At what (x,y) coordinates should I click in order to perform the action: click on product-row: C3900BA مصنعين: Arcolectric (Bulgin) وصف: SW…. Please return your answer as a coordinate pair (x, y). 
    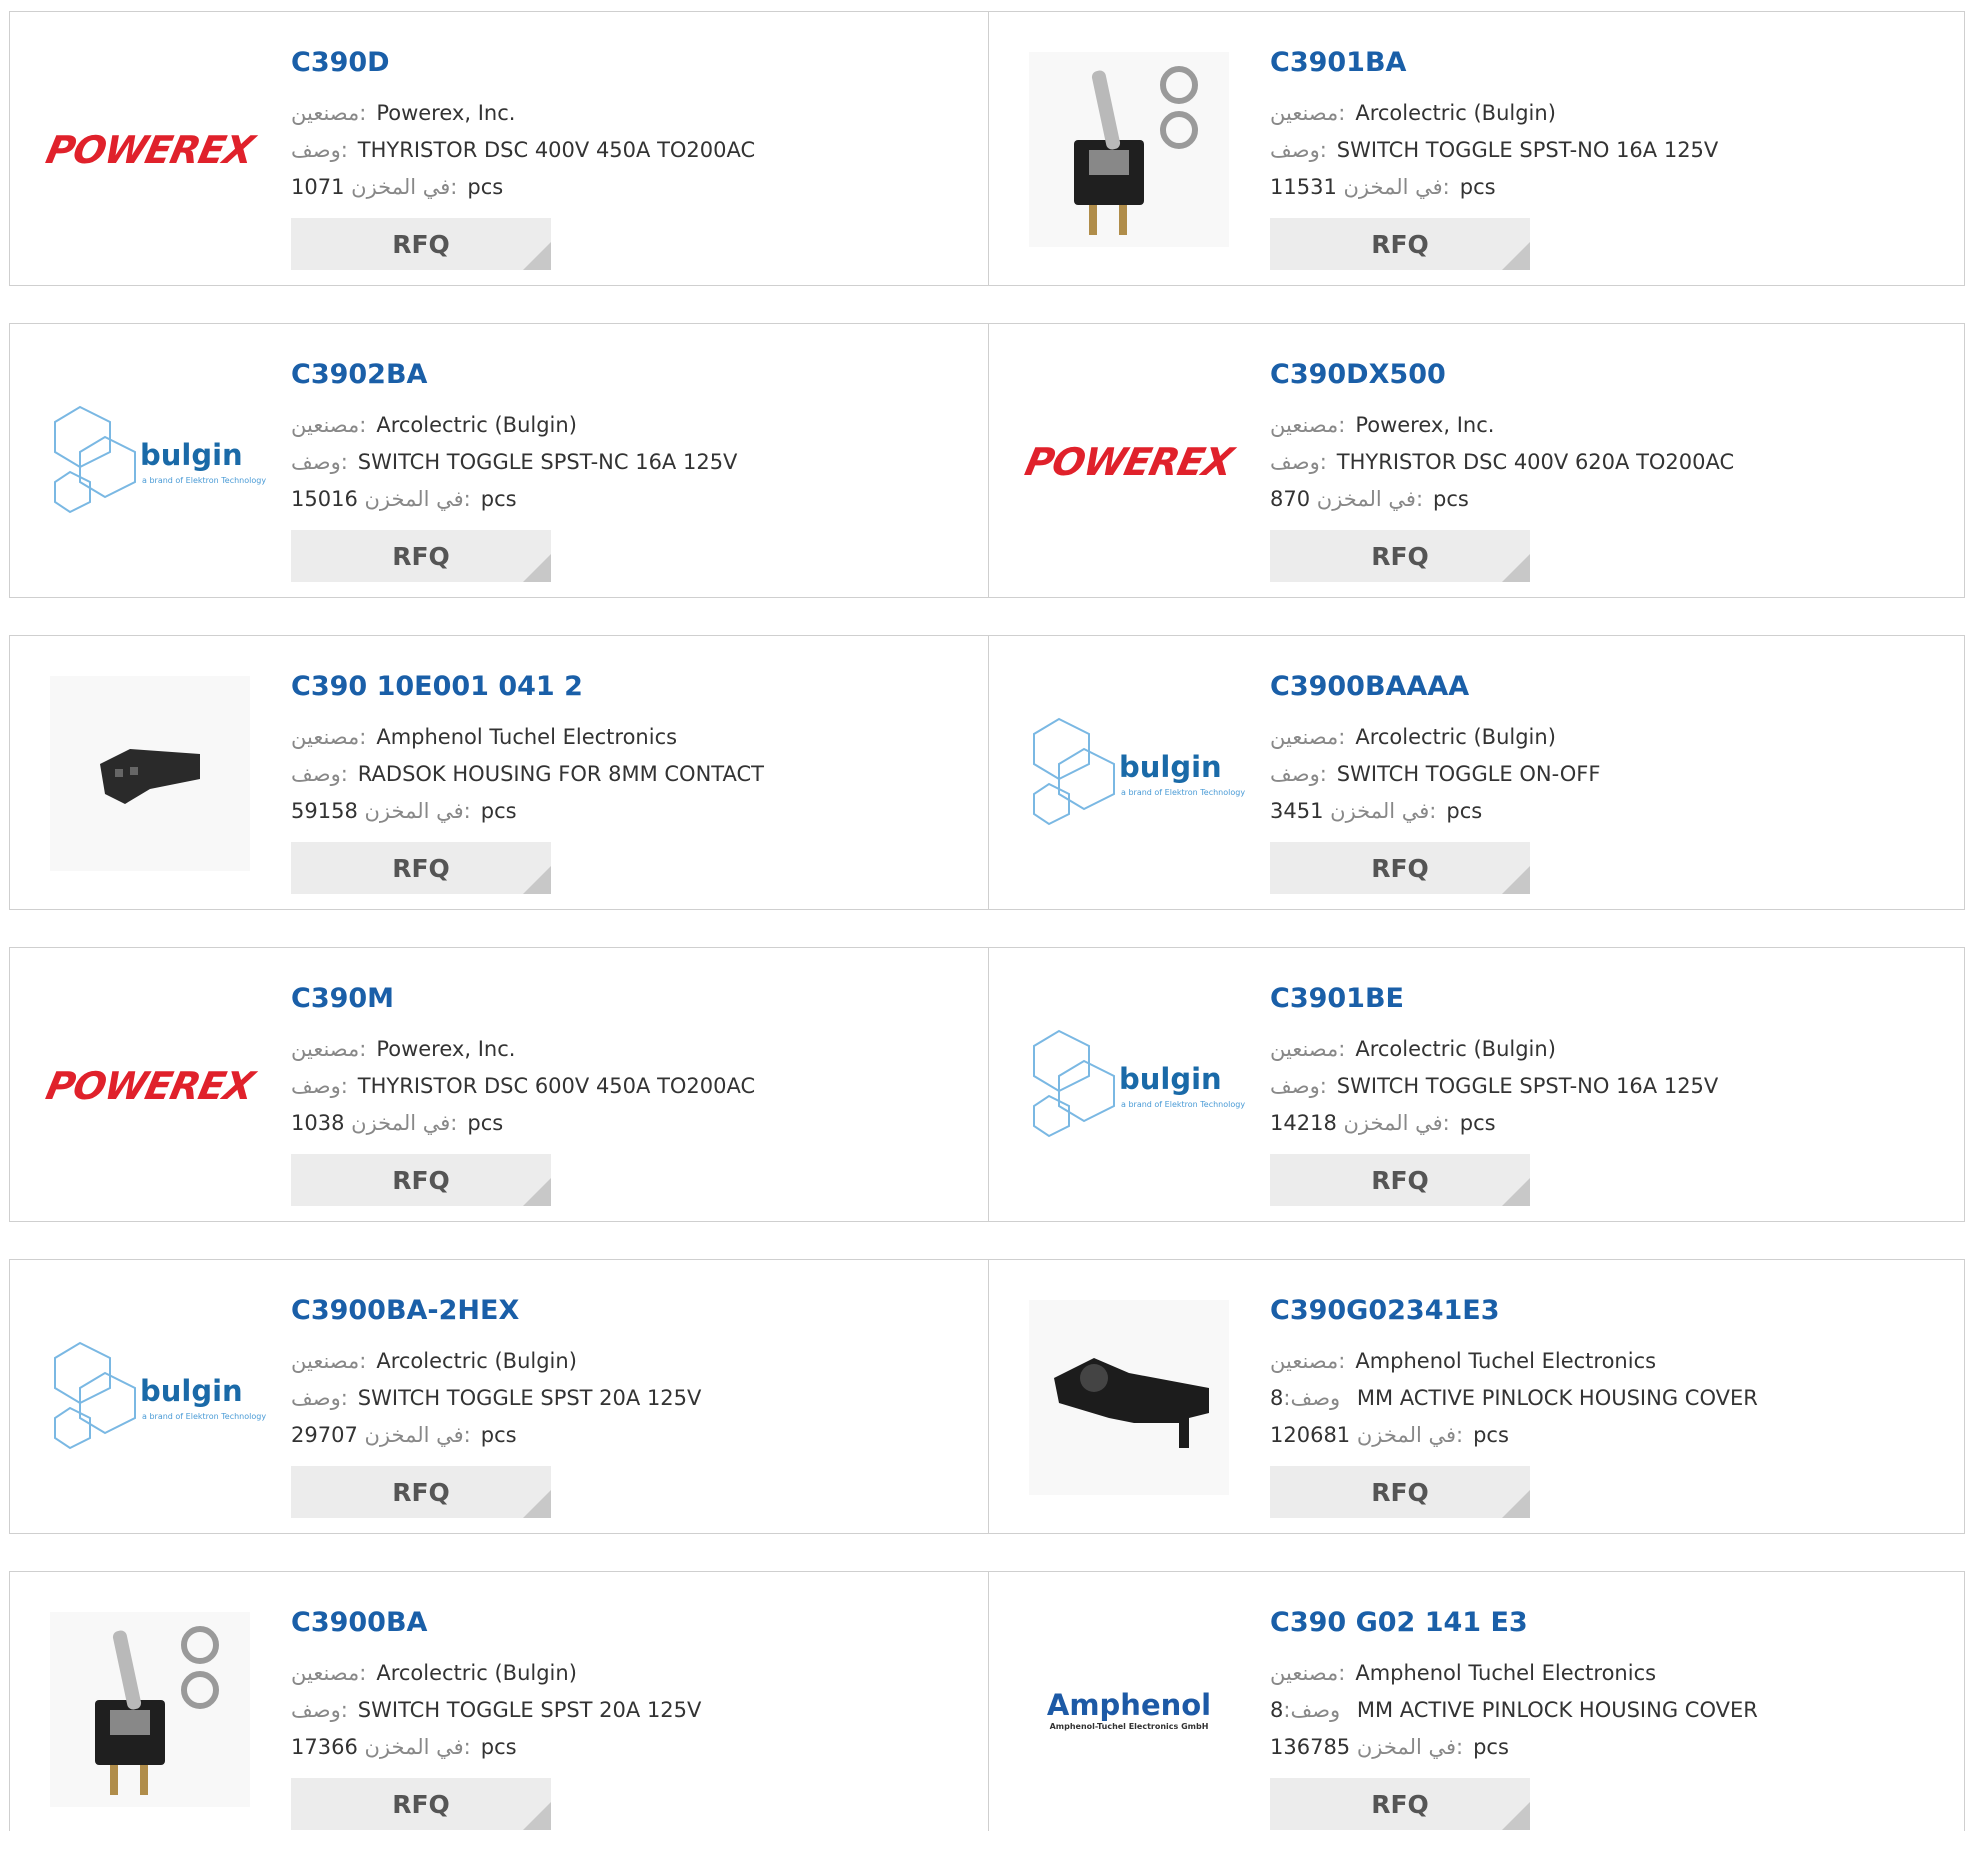
    Looking at the image, I should click on (987, 1701).